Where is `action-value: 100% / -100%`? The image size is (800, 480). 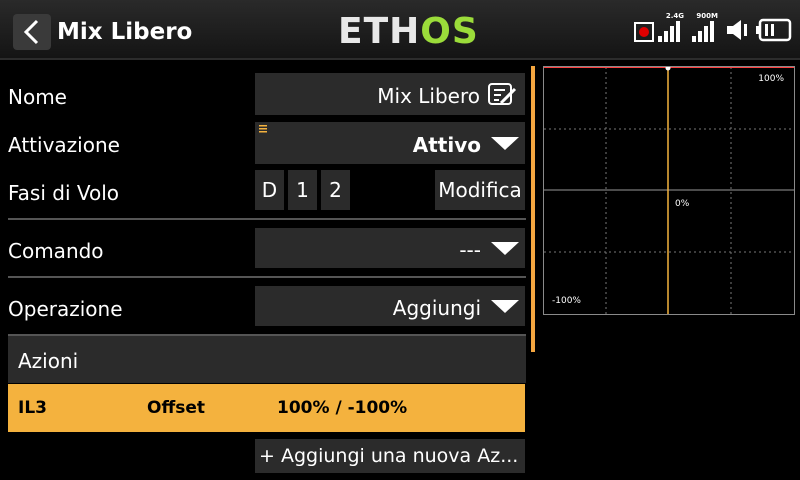 action-value: 100% / -100% is located at coordinates (342, 408).